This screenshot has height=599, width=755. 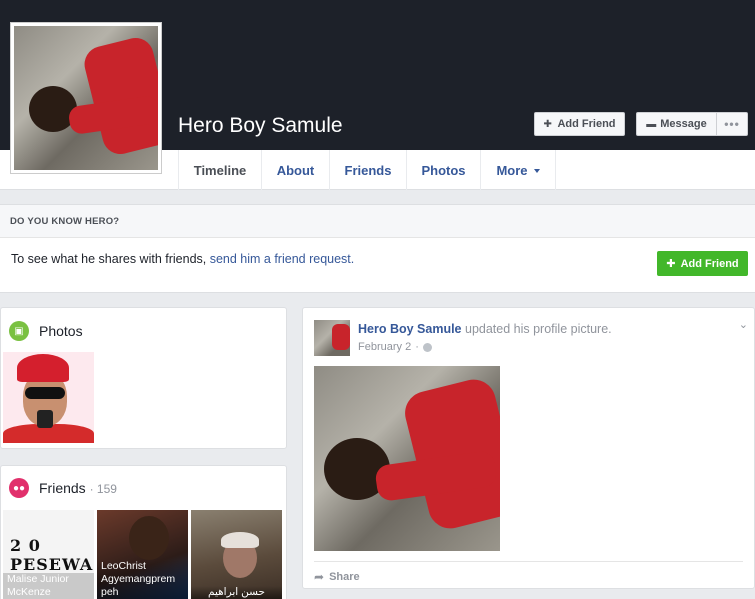 I want to click on caret-down-icon, so click(x=536, y=171).